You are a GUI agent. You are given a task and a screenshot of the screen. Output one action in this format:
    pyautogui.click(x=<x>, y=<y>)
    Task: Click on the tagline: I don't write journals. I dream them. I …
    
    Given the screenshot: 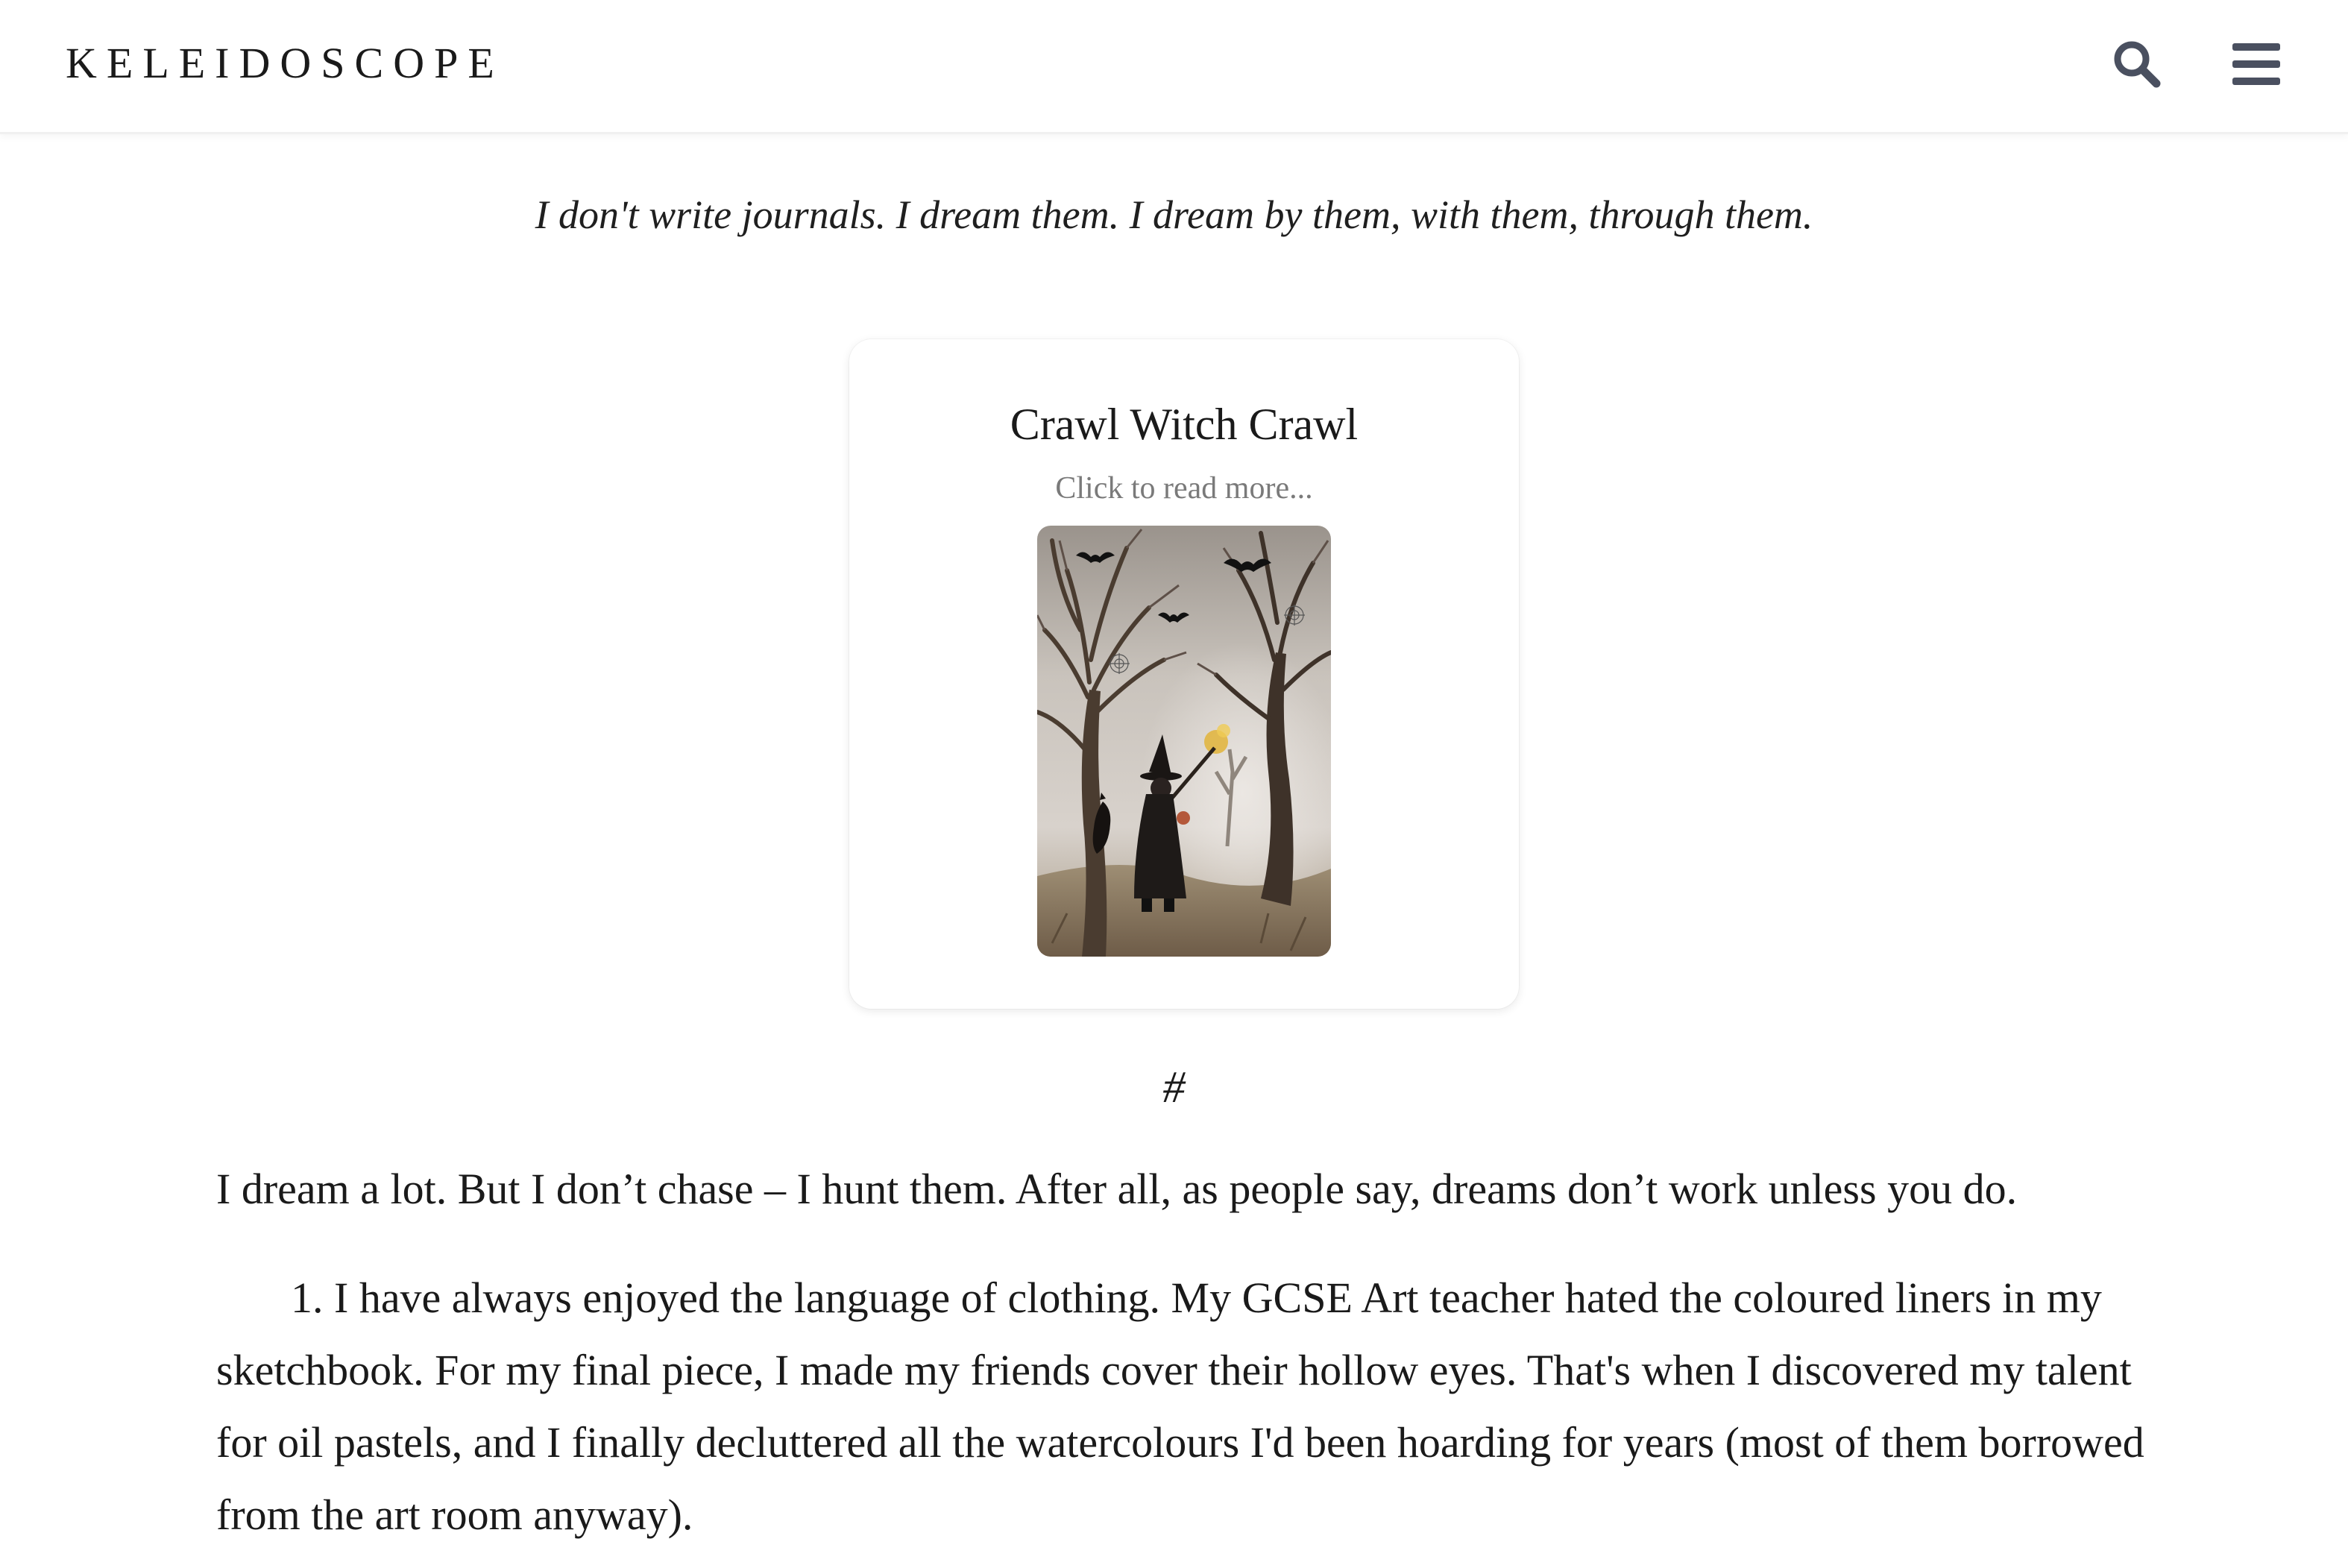 What is the action you would take?
    pyautogui.click(x=1174, y=214)
    